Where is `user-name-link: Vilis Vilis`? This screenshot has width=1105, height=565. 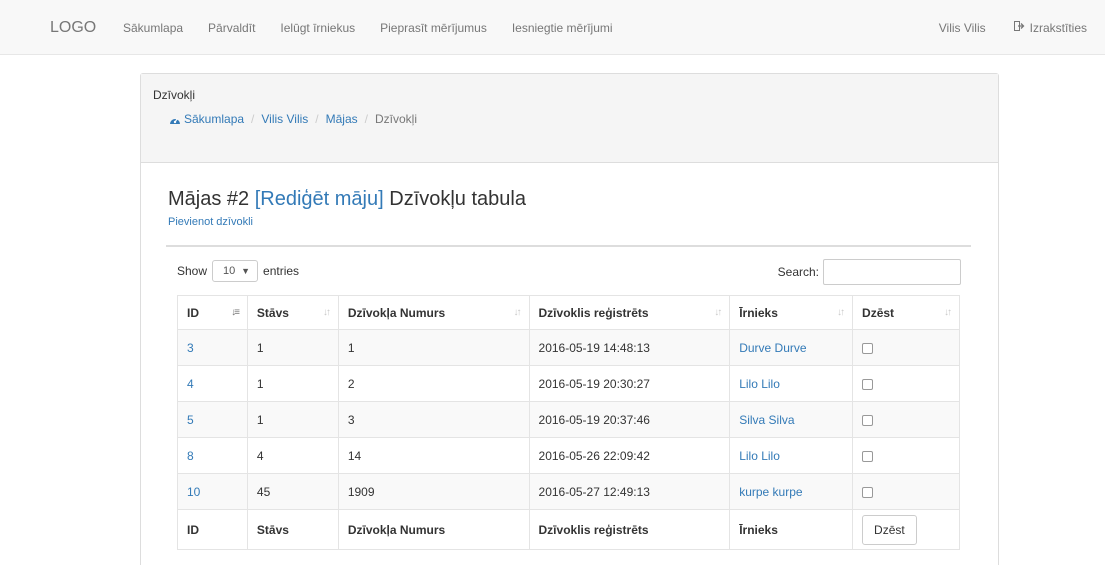 user-name-link: Vilis Vilis is located at coordinates (962, 28).